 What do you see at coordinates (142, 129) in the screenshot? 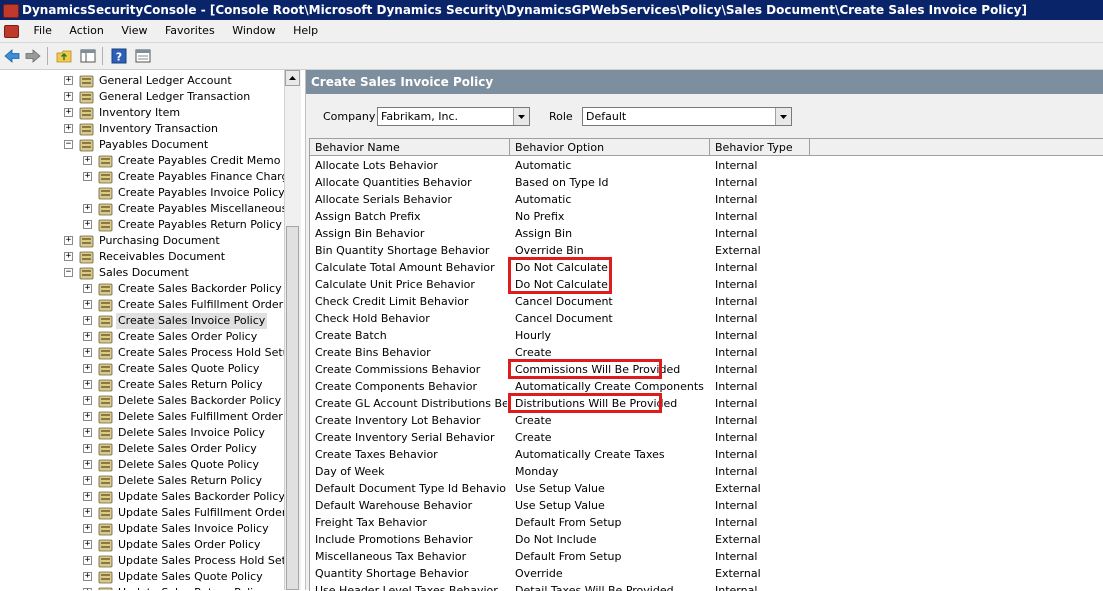
I see `tree-item: + Inventory Transaction` at bounding box center [142, 129].